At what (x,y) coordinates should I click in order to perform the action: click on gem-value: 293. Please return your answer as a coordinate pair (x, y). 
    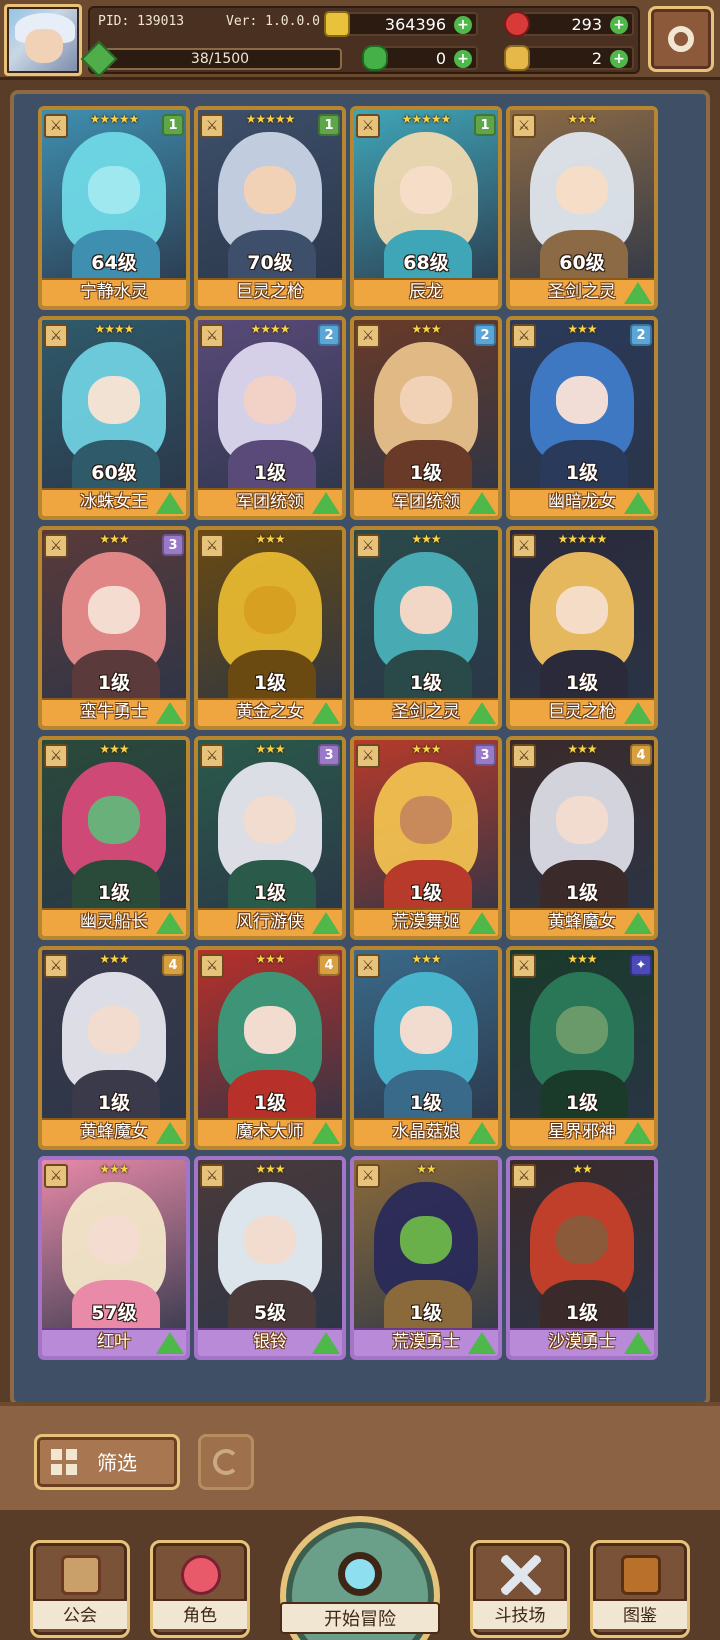
    Looking at the image, I should click on (586, 24).